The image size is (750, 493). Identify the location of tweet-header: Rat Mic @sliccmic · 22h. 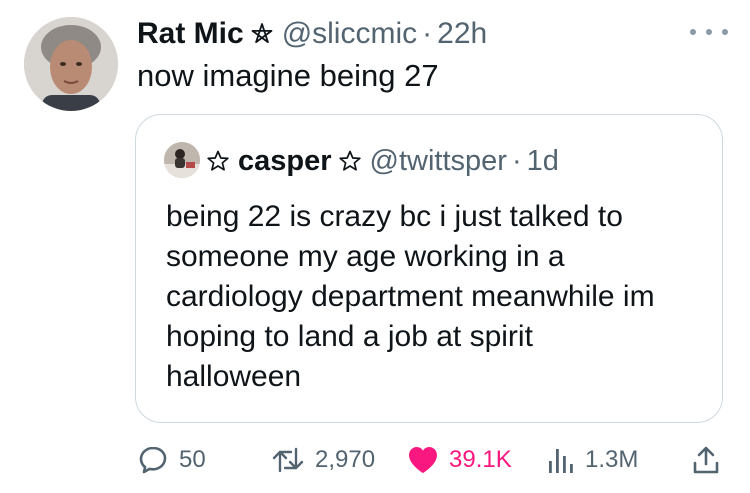
(312, 34).